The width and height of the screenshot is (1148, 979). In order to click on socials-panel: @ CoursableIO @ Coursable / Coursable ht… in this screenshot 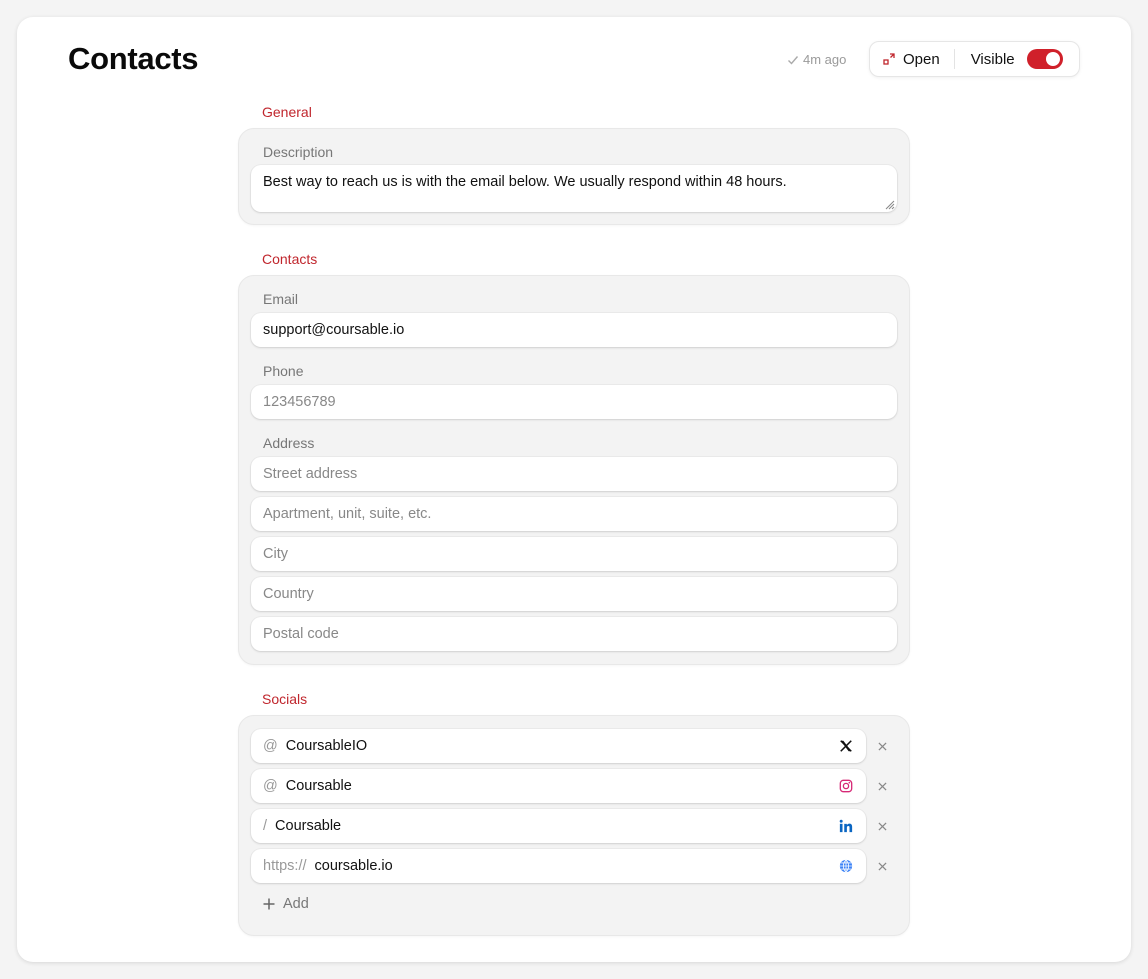, I will do `click(574, 825)`.